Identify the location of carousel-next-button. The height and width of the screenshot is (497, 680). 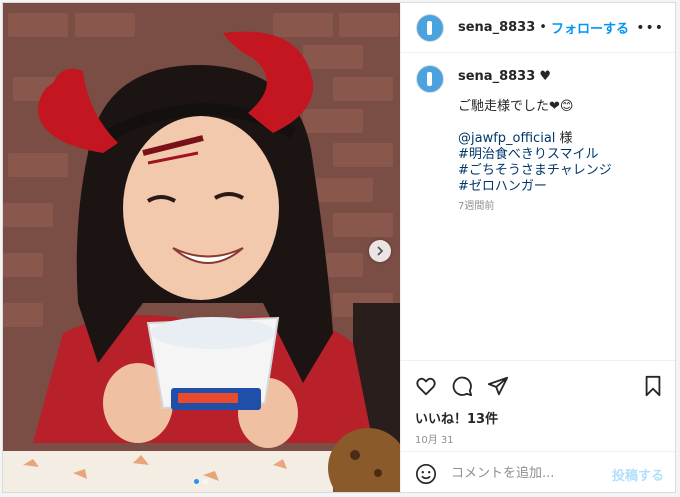
(380, 251).